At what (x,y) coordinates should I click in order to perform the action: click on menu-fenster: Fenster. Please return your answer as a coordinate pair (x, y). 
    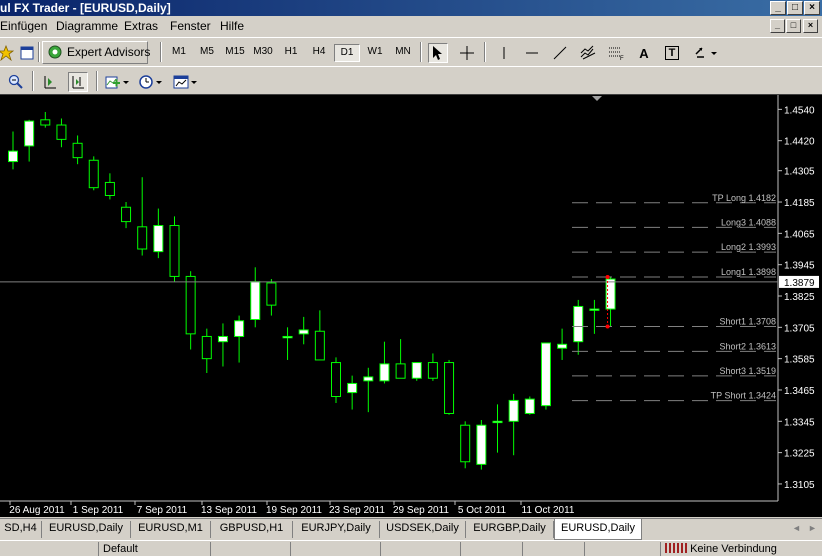
    Looking at the image, I should click on (190, 26).